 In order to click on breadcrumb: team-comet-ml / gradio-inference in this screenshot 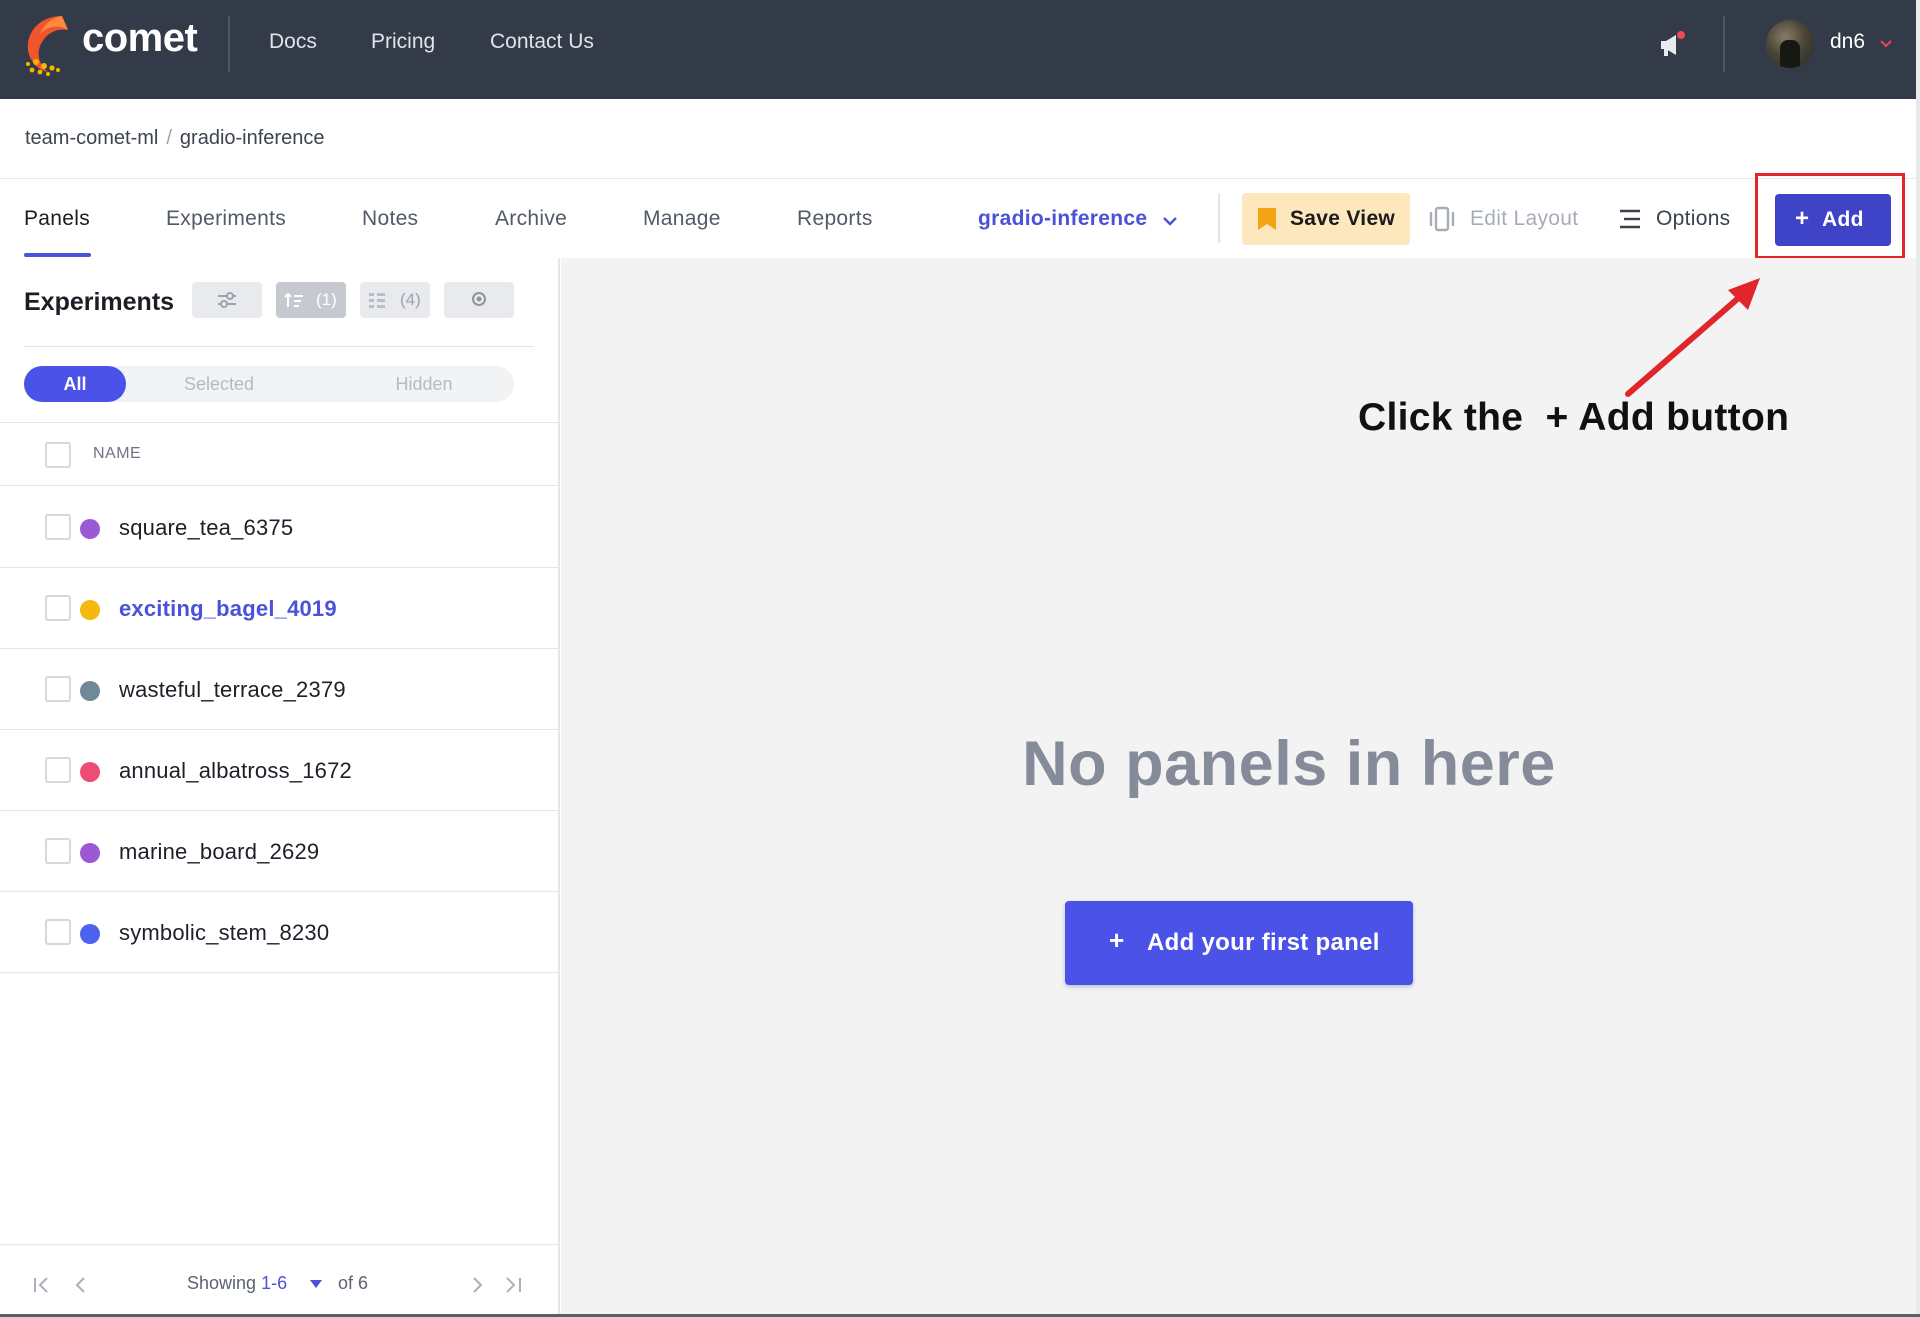, I will do `click(174, 138)`.